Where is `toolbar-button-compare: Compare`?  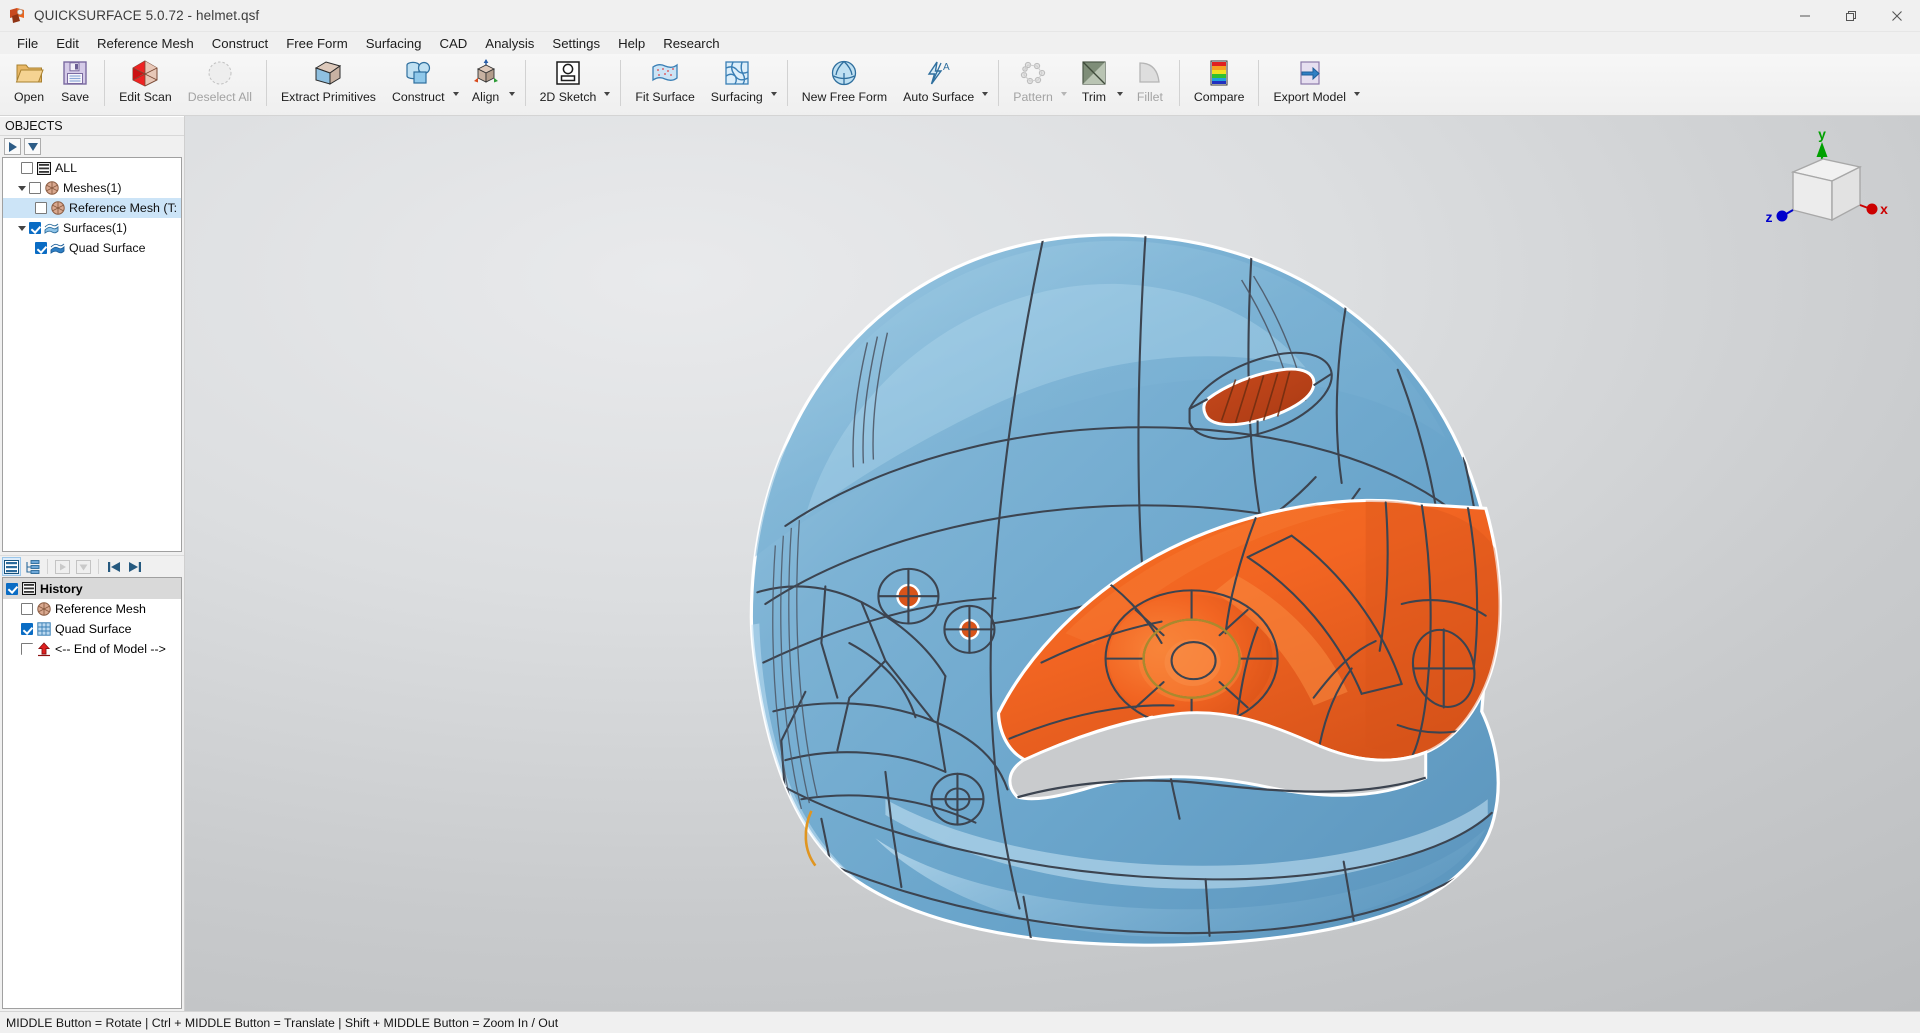 toolbar-button-compare: Compare is located at coordinates (1219, 83).